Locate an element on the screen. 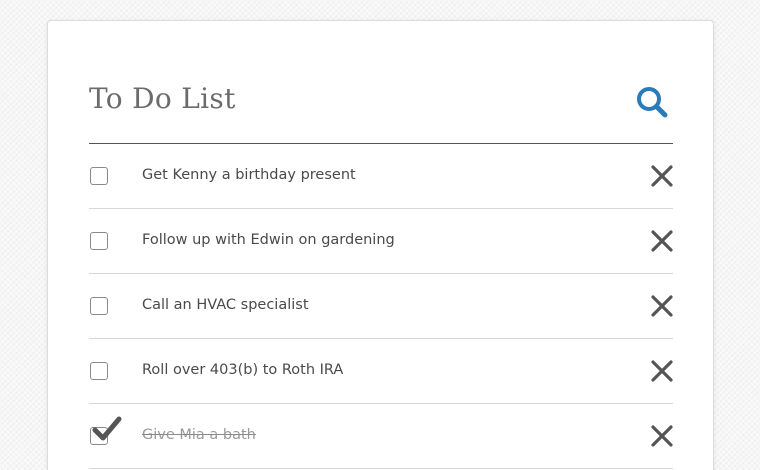 The height and width of the screenshot is (470, 760). search-icon is located at coordinates (652, 102).